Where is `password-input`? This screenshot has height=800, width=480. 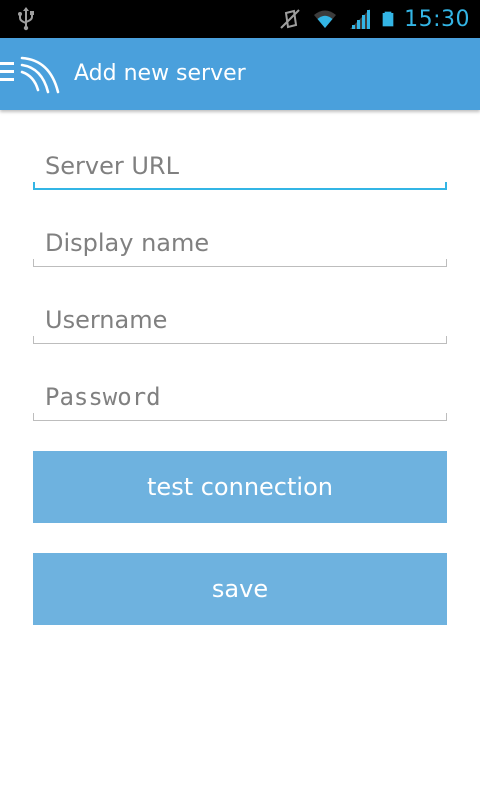
password-input is located at coordinates (240, 397).